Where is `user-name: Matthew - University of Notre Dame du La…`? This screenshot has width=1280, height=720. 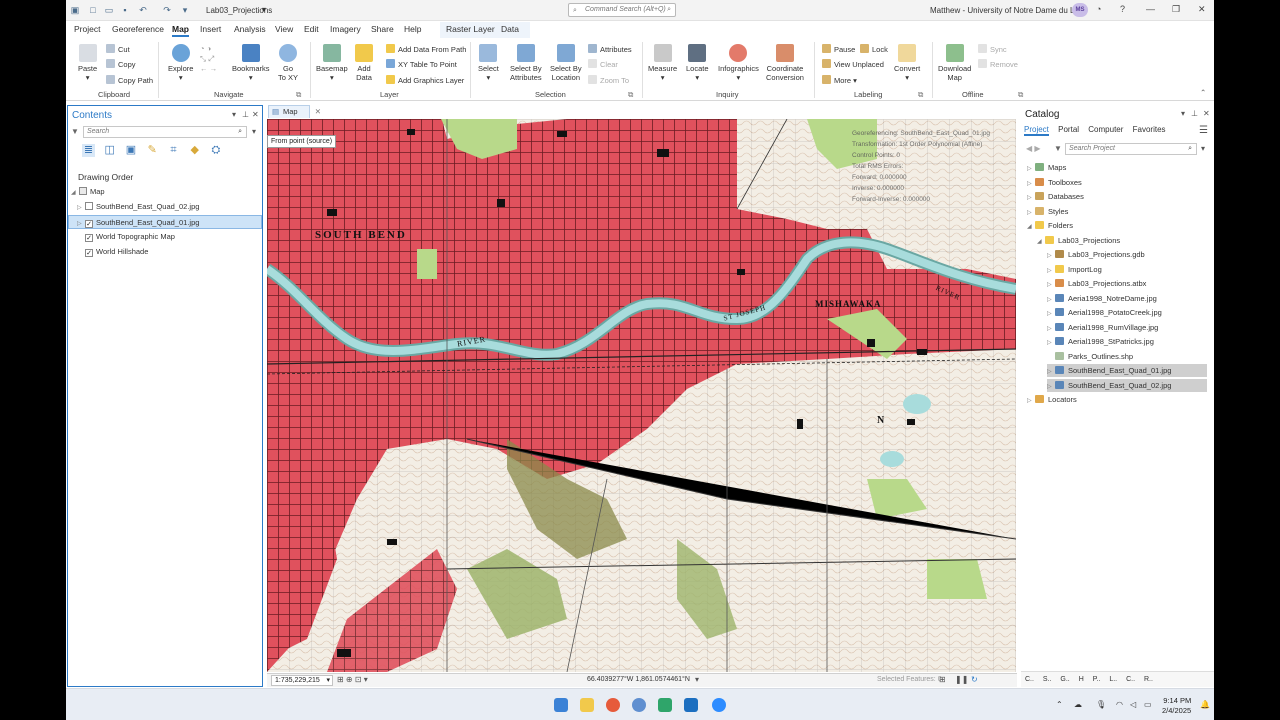
user-name: Matthew - University of Notre Dame du La… is located at coordinates (1006, 10).